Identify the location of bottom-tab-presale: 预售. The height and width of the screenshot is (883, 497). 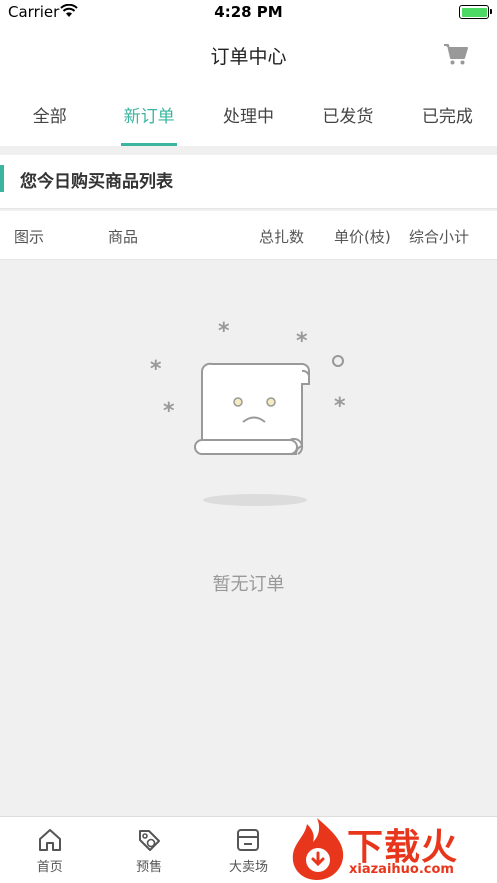
(148, 850).